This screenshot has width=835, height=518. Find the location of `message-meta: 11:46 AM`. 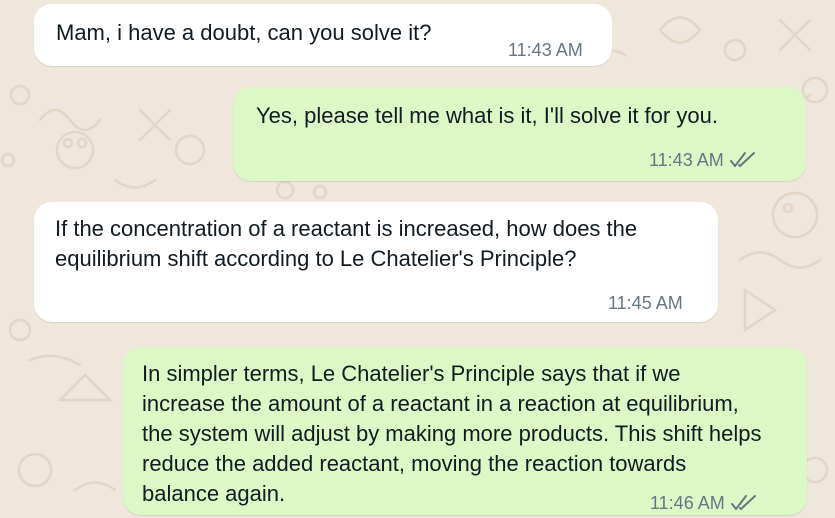

message-meta: 11:46 AM is located at coordinates (704, 503).